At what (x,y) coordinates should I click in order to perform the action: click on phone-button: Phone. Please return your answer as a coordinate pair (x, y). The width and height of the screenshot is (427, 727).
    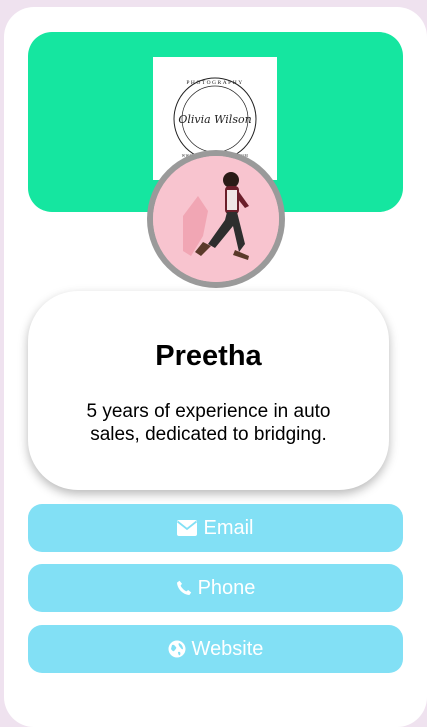
    Looking at the image, I should click on (215, 588).